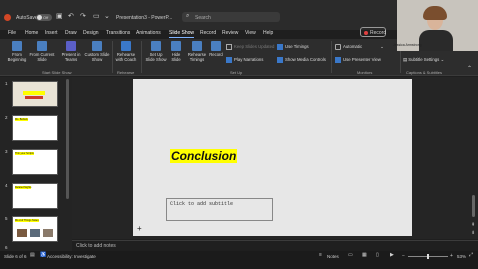  I want to click on accessibility-status: Accessibility: Investigate, so click(71, 256).